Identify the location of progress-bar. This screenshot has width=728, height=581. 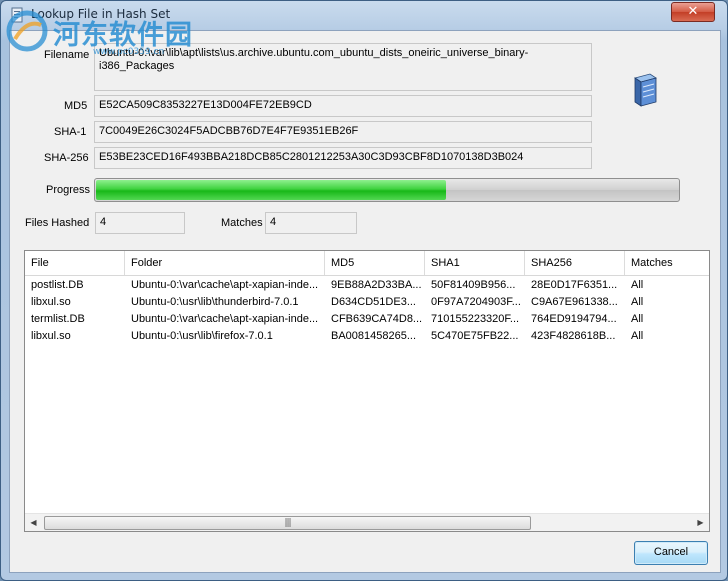
(387, 190).